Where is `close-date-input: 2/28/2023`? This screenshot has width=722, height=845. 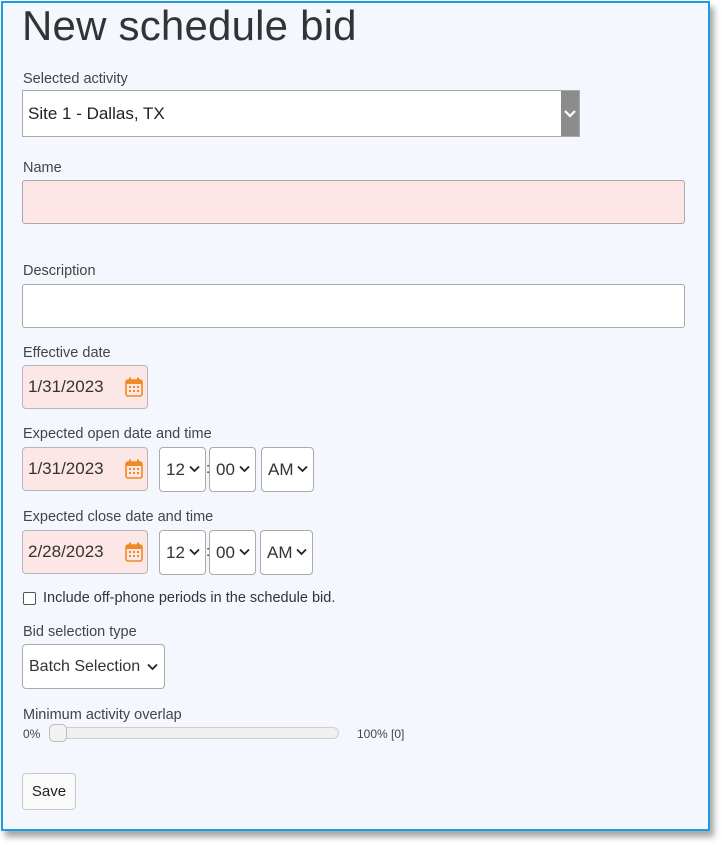 close-date-input: 2/28/2023 is located at coordinates (85, 552).